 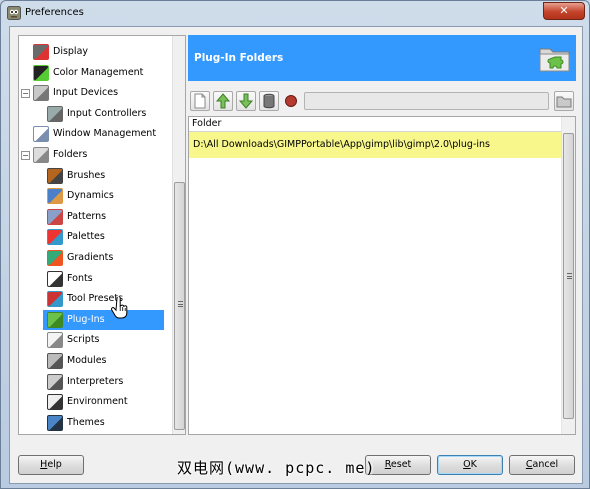 I want to click on sidebar-item-palettes: Palettes, so click(x=91, y=237).